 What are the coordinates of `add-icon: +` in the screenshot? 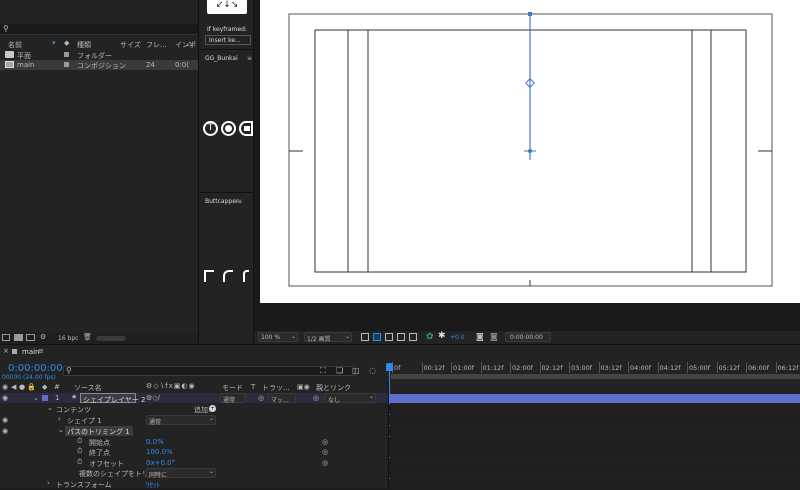 It's located at (212, 408).